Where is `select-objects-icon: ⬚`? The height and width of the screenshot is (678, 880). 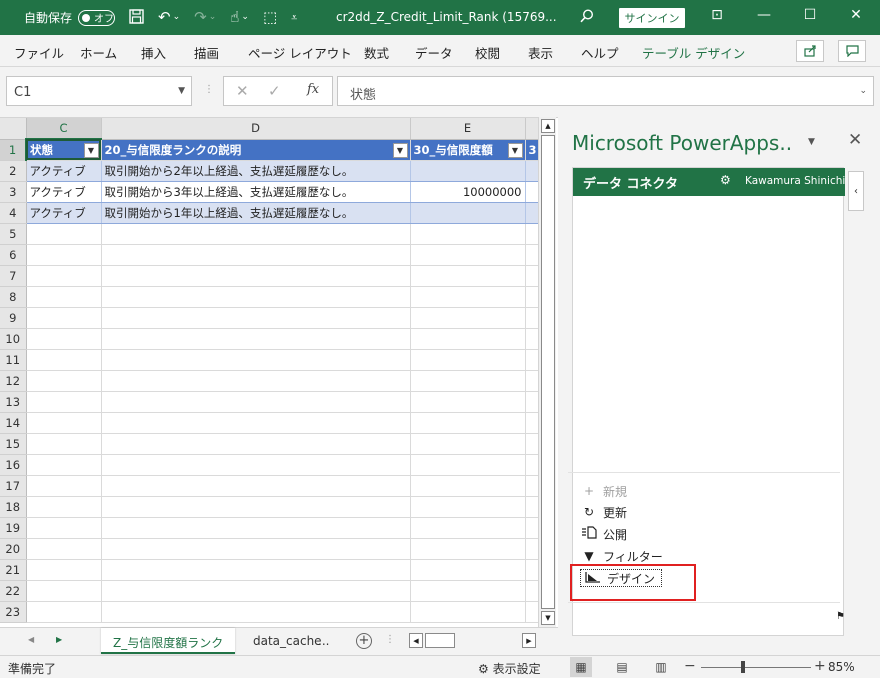 select-objects-icon: ⬚ is located at coordinates (270, 17).